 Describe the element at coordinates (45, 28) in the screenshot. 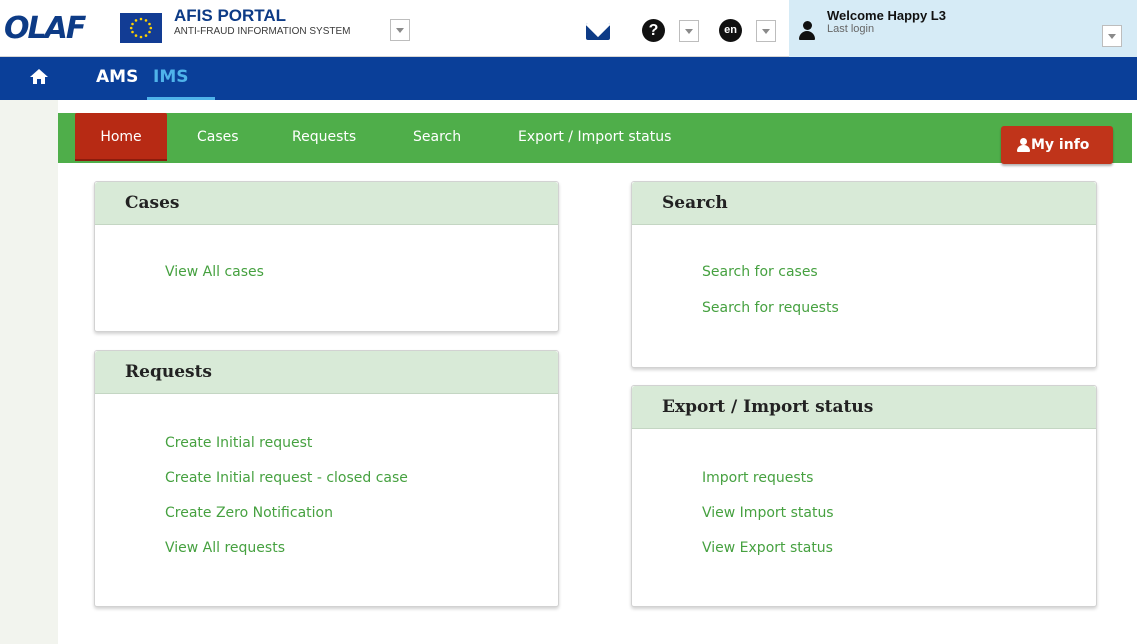

I see `logo-text: OLAF` at that location.